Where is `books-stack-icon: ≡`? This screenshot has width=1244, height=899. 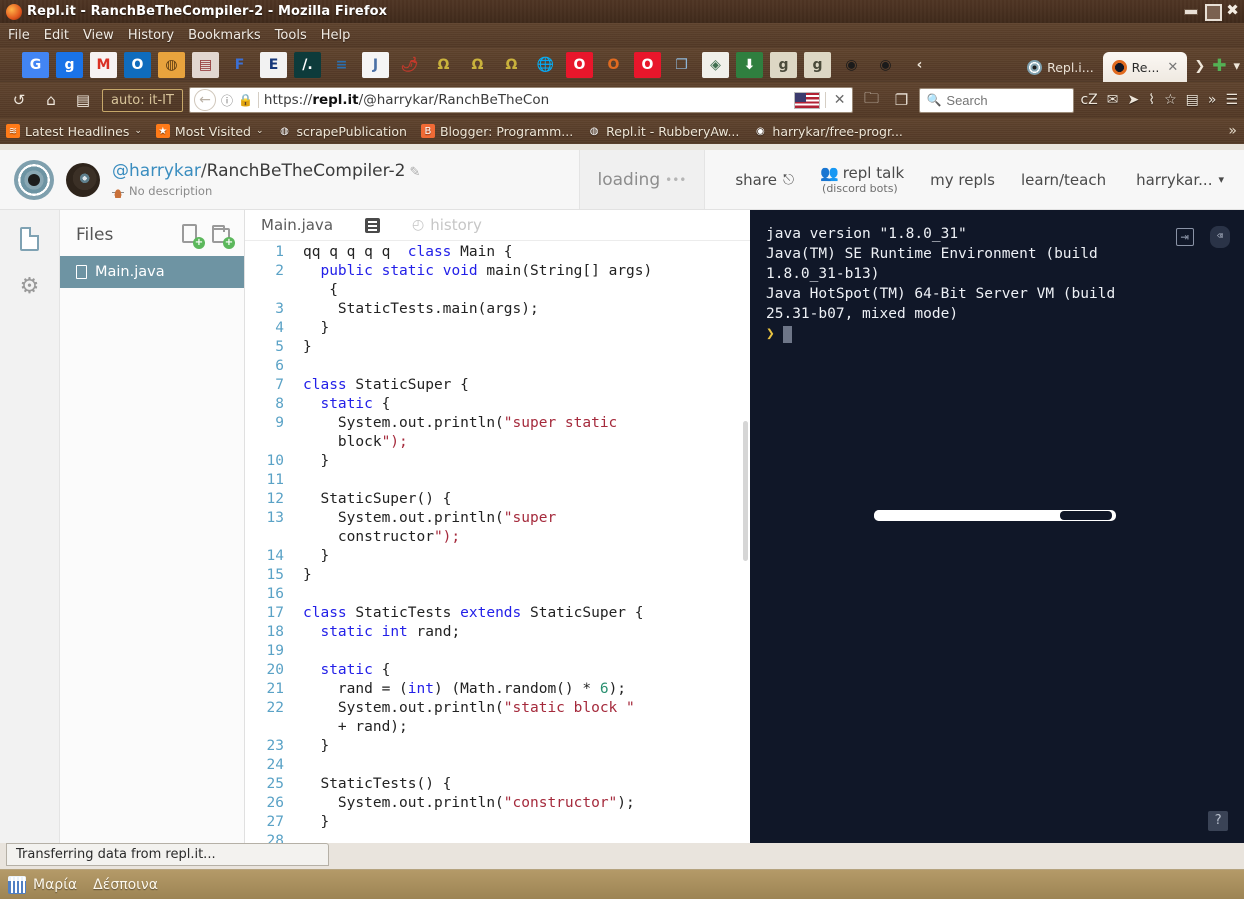 books-stack-icon: ≡ is located at coordinates (341, 65).